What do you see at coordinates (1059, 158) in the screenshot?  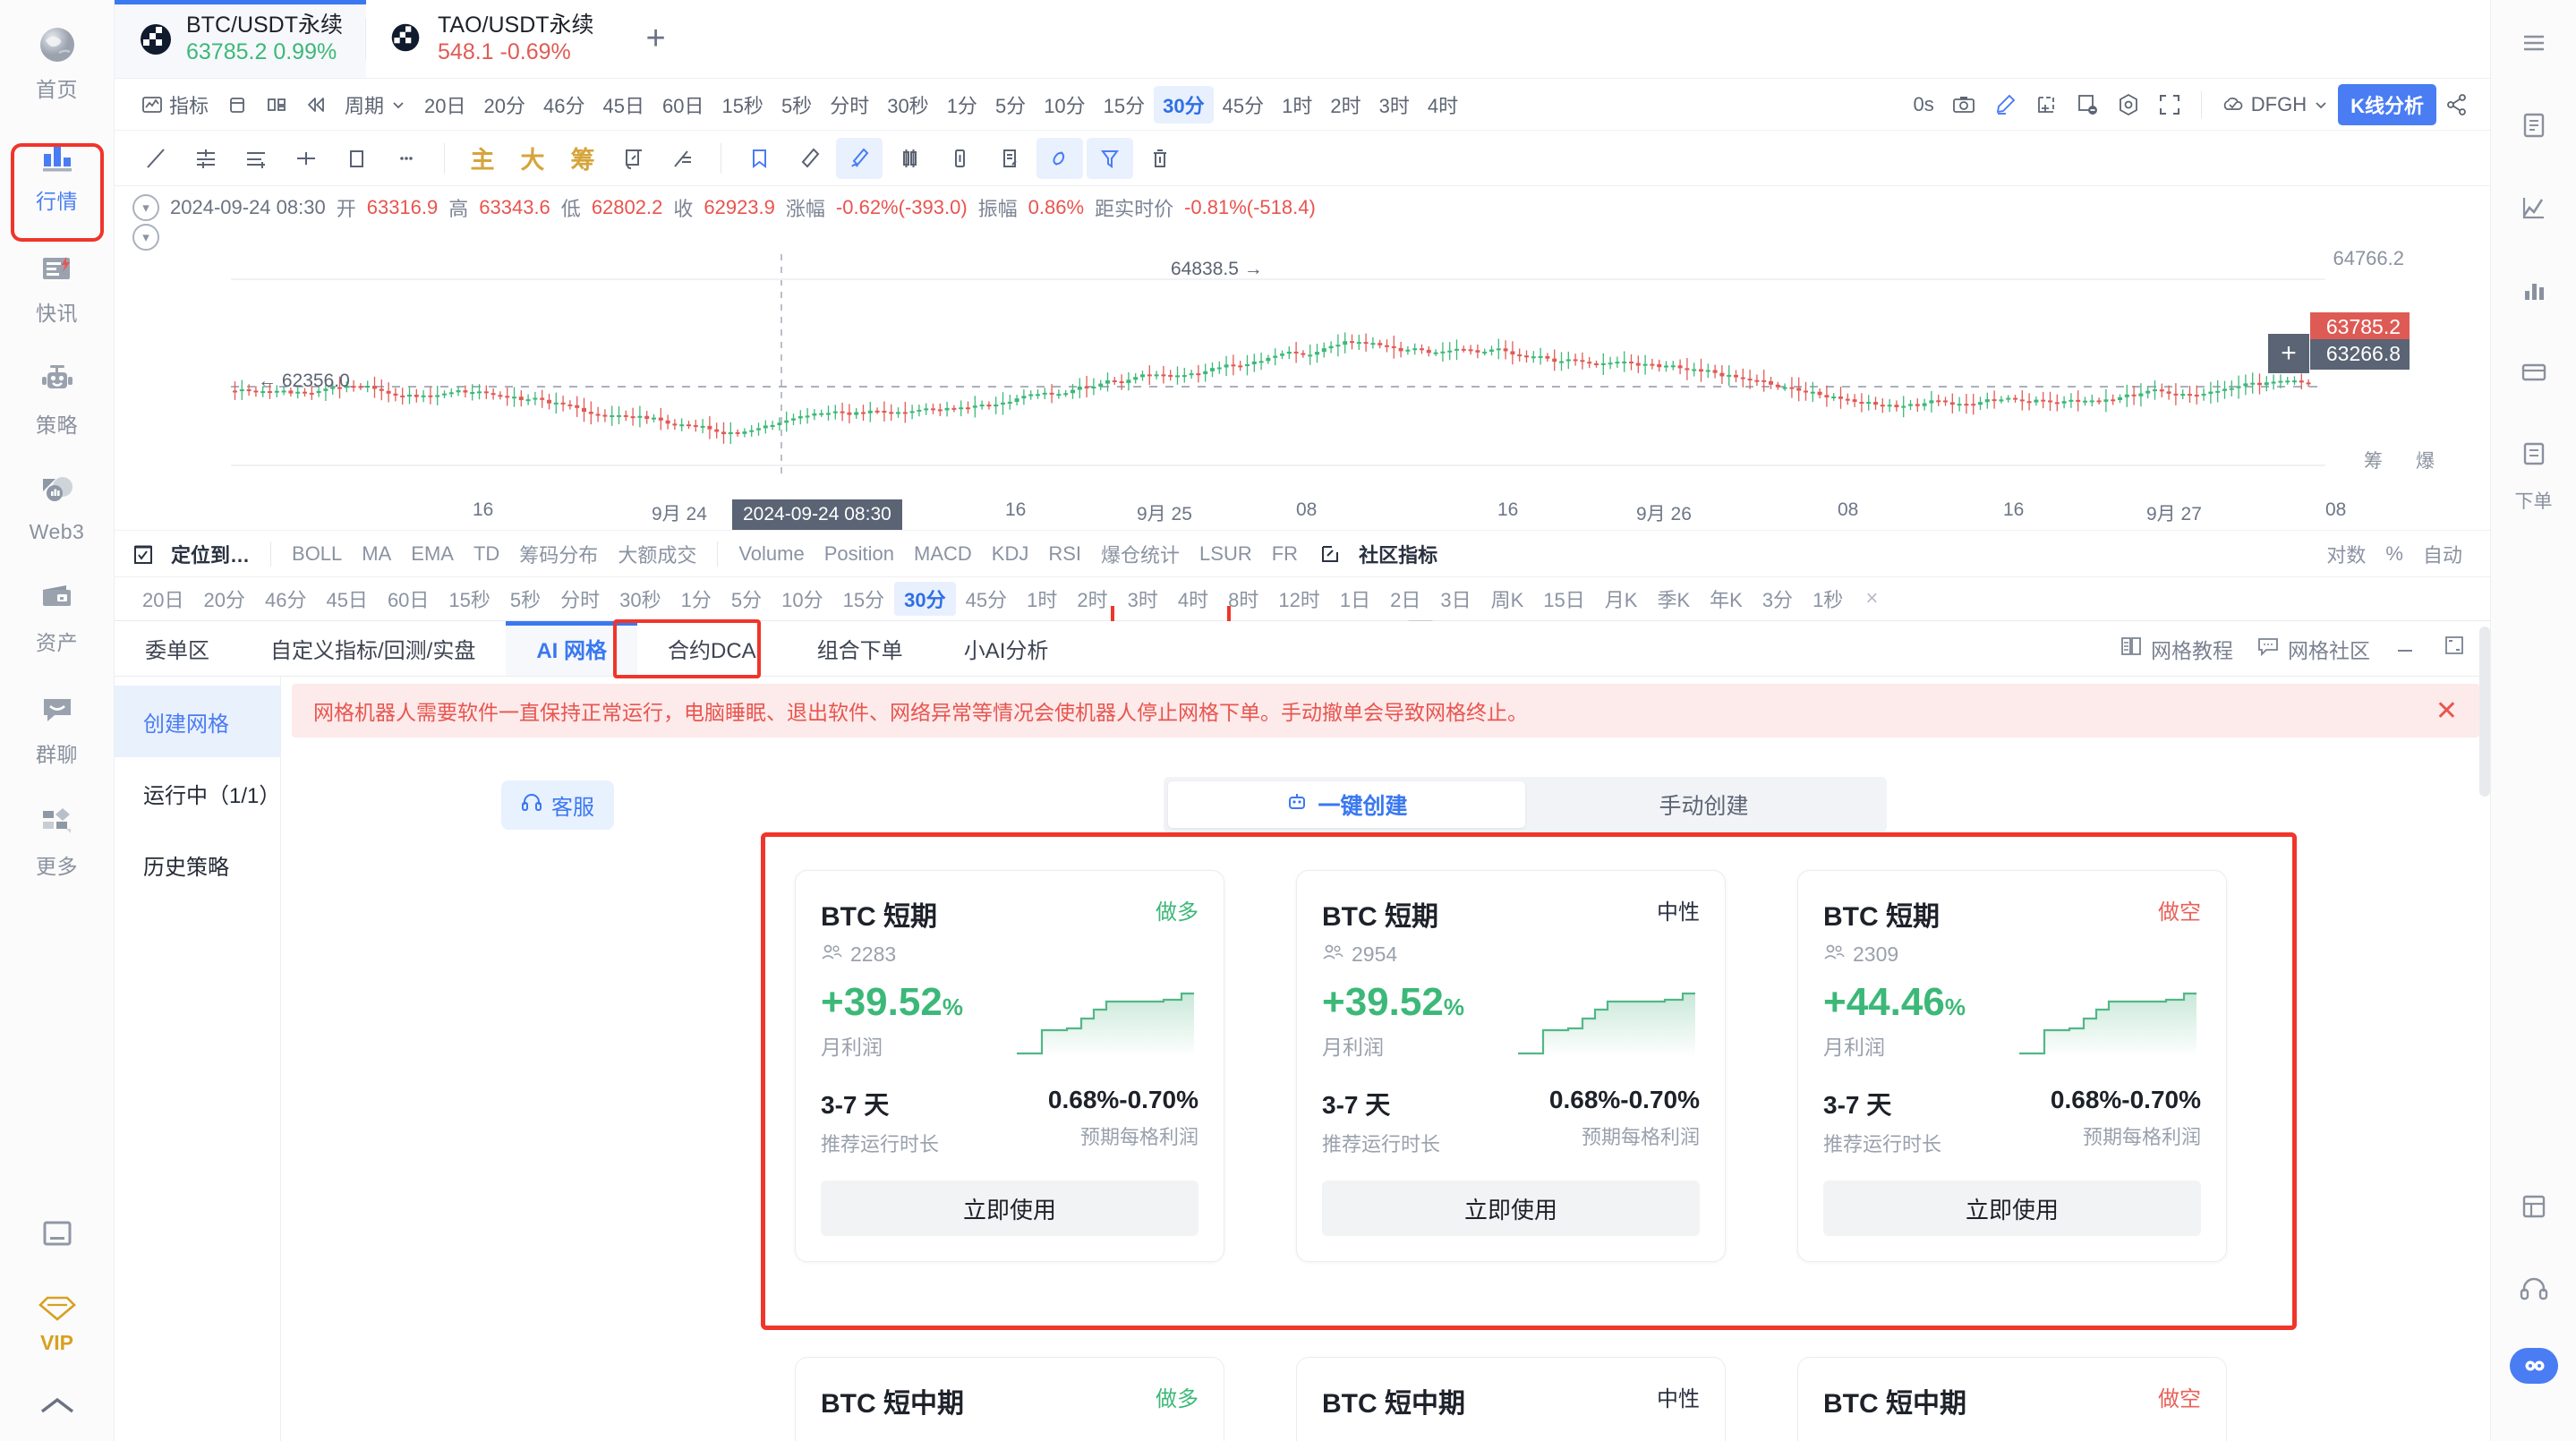 I see `lock-icon` at bounding box center [1059, 158].